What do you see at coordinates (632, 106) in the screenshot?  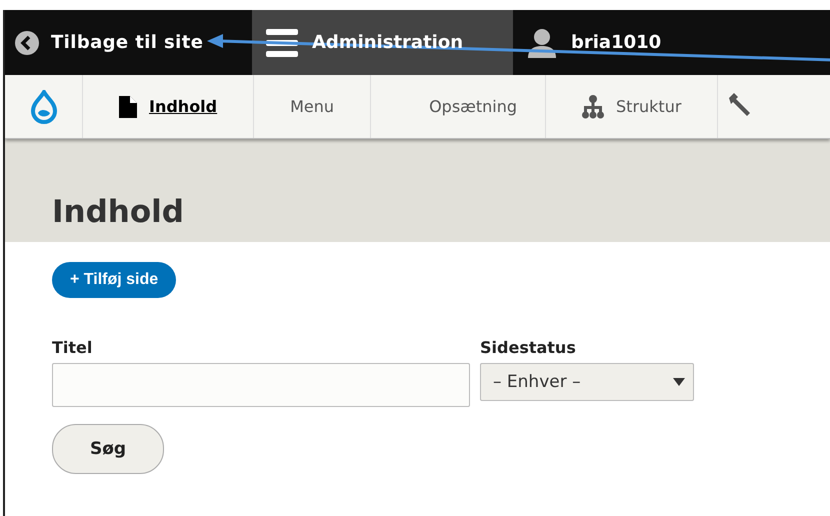 I see `tray-item: Struktur` at bounding box center [632, 106].